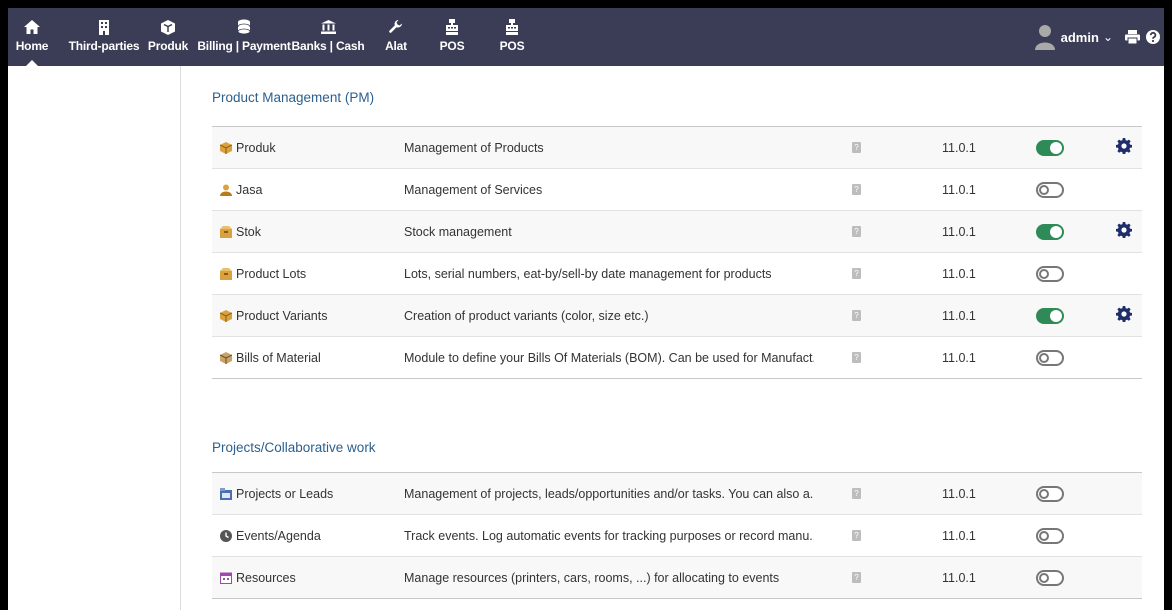 The width and height of the screenshot is (1172, 610). What do you see at coordinates (226, 190) in the screenshot?
I see `service-icon` at bounding box center [226, 190].